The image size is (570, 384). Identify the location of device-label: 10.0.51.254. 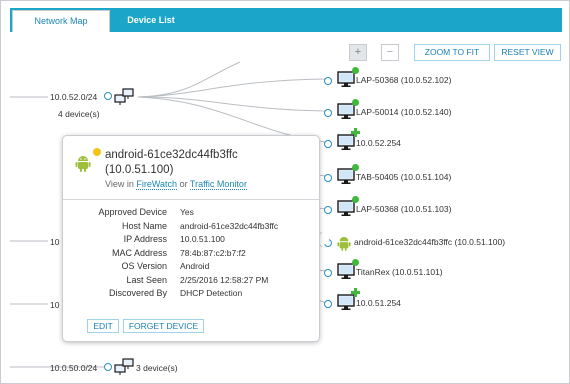
(378, 303).